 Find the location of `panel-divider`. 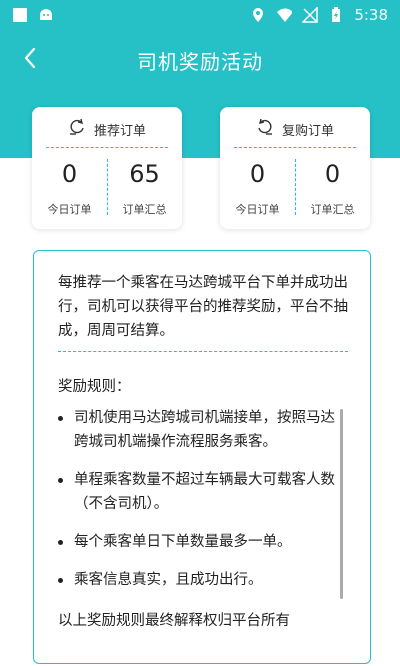

panel-divider is located at coordinates (203, 351).